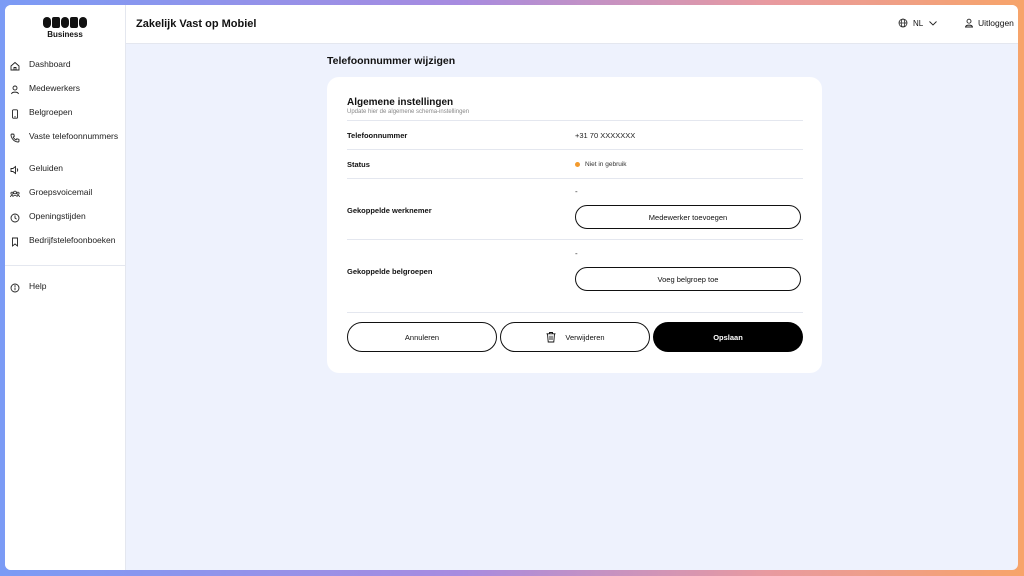  I want to click on sidebar-item-help: Help, so click(65, 293).